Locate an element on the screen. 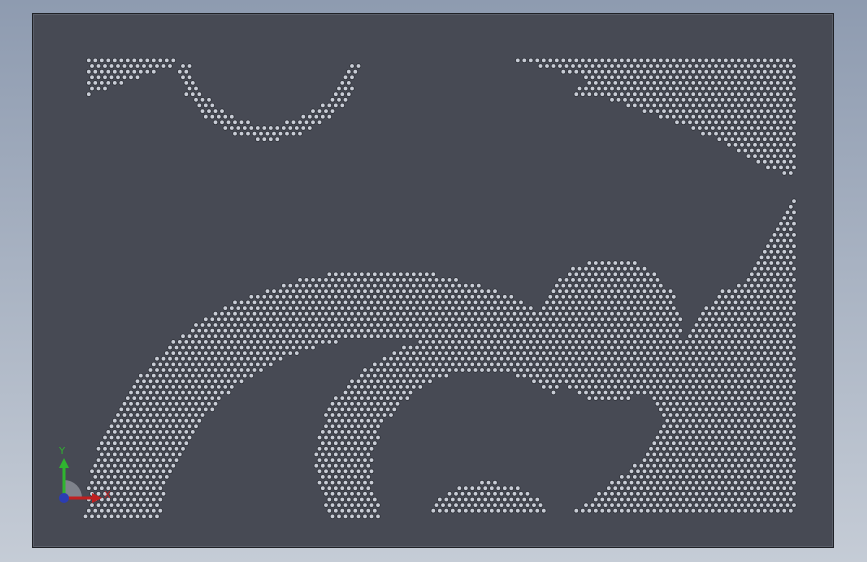  coordinate-triad: Y X is located at coordinates (85, 475).